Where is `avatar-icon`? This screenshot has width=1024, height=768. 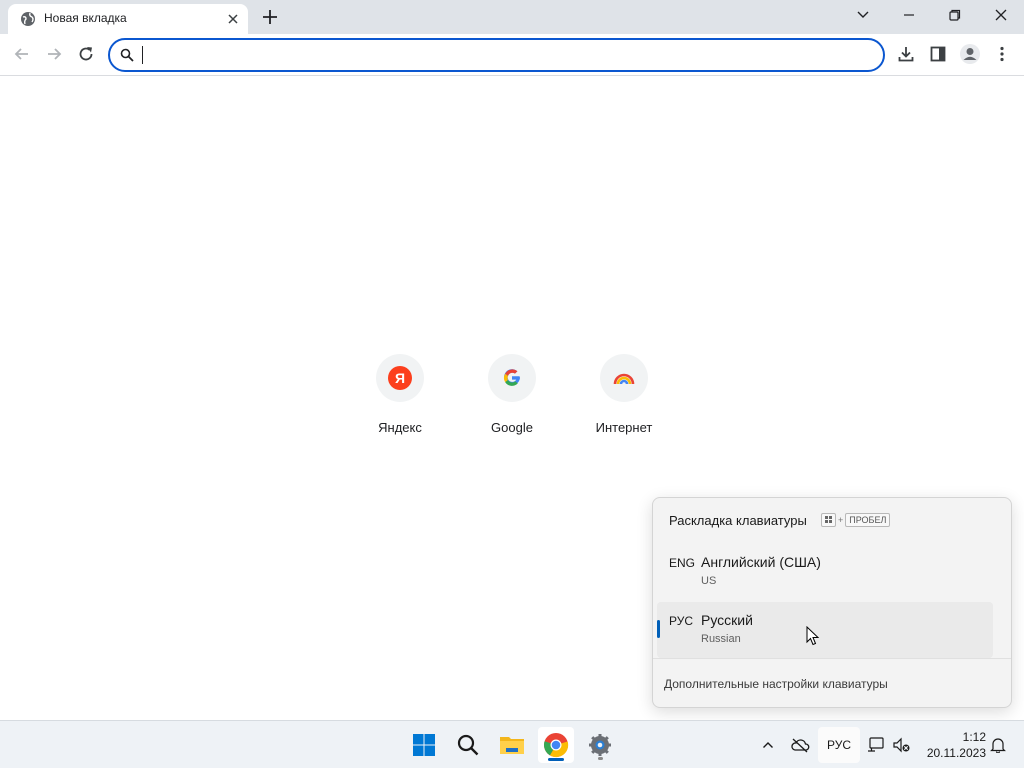 avatar-icon is located at coordinates (970, 54).